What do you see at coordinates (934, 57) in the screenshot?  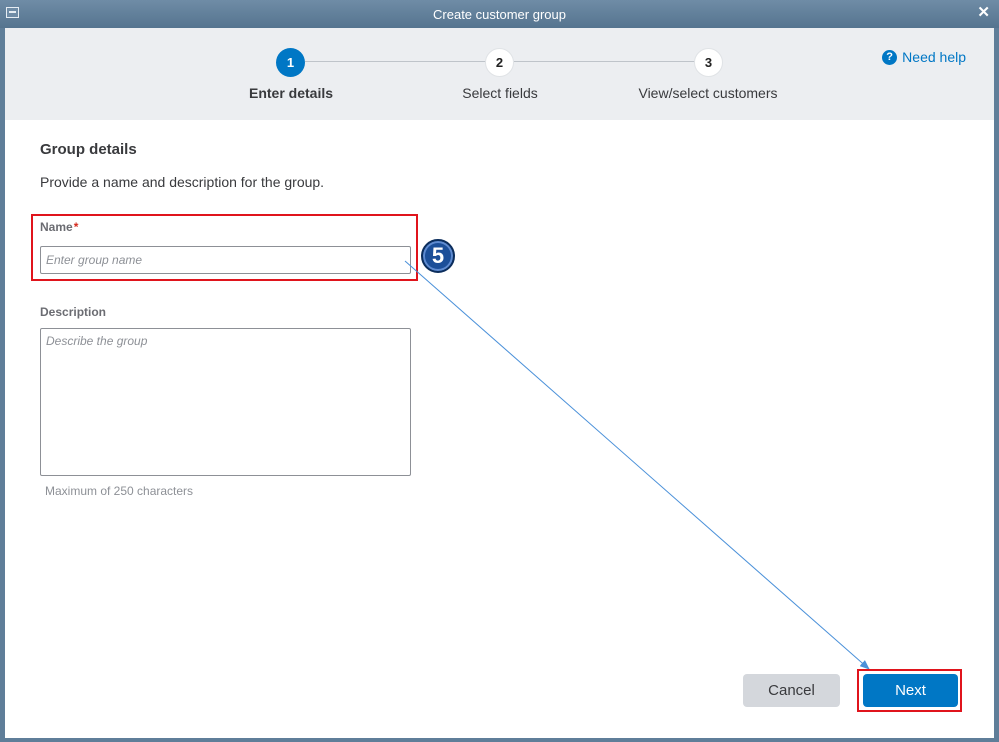 I see `need-help-label: Need help` at bounding box center [934, 57].